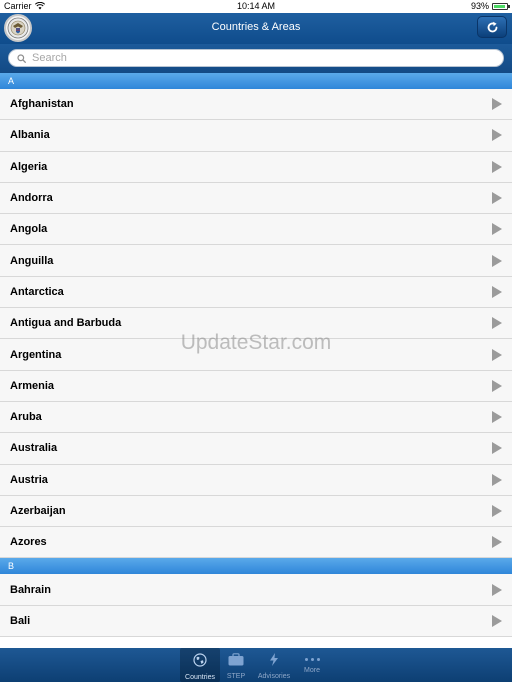  I want to click on tab-step: STEP, so click(236, 665).